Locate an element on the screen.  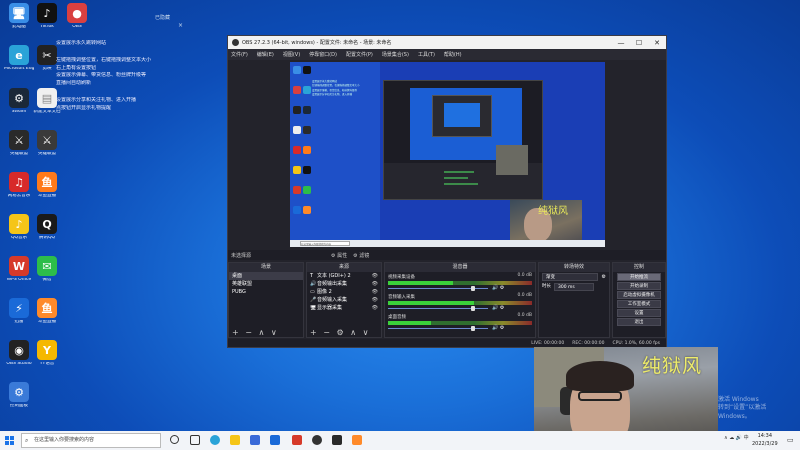
source-item: T 文本 (GDI+) 2 👁 is located at coordinates (344, 276).